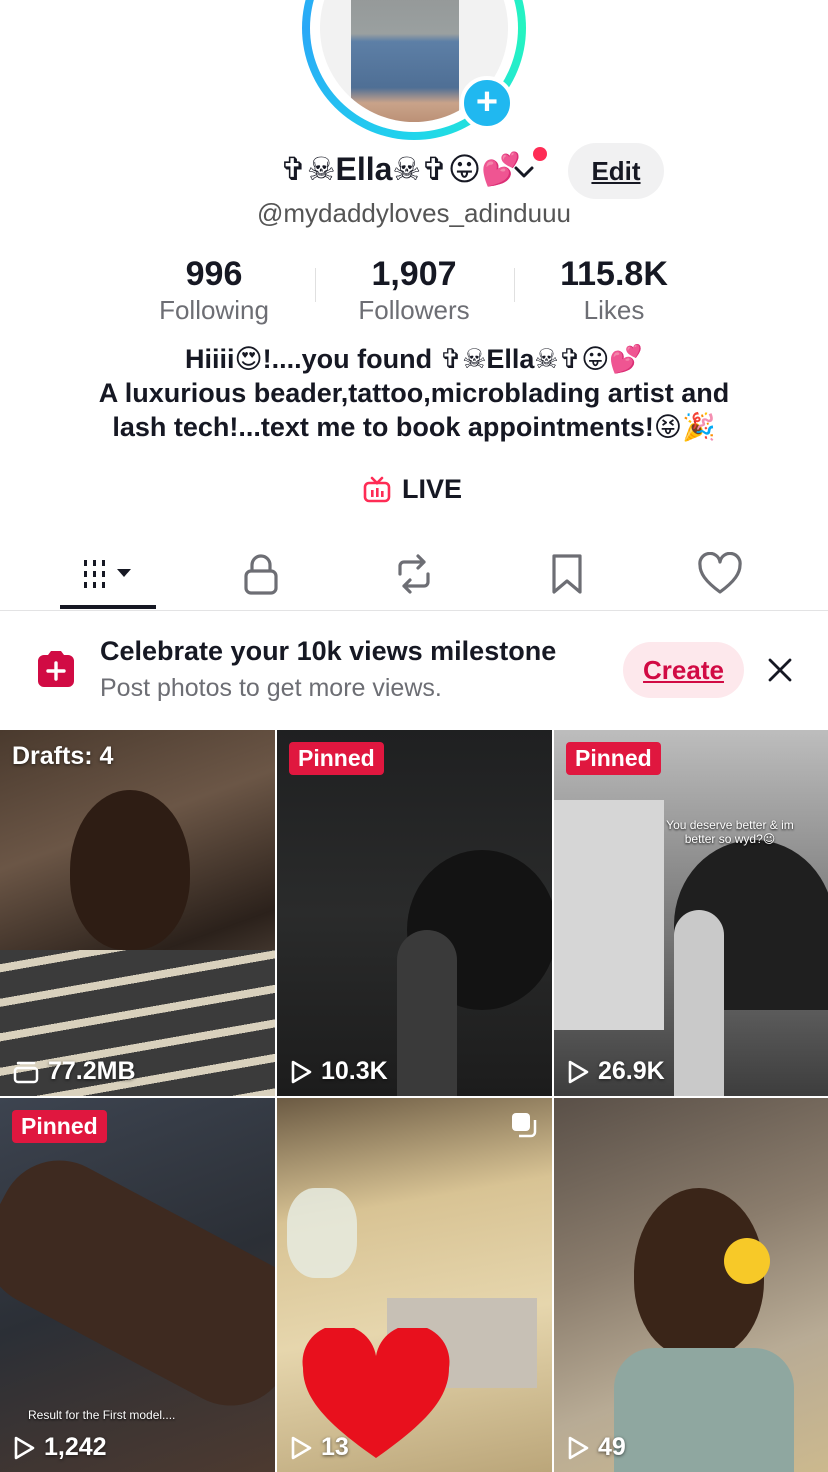 This screenshot has width=828, height=1472. I want to click on tab-saved, so click(567, 574).